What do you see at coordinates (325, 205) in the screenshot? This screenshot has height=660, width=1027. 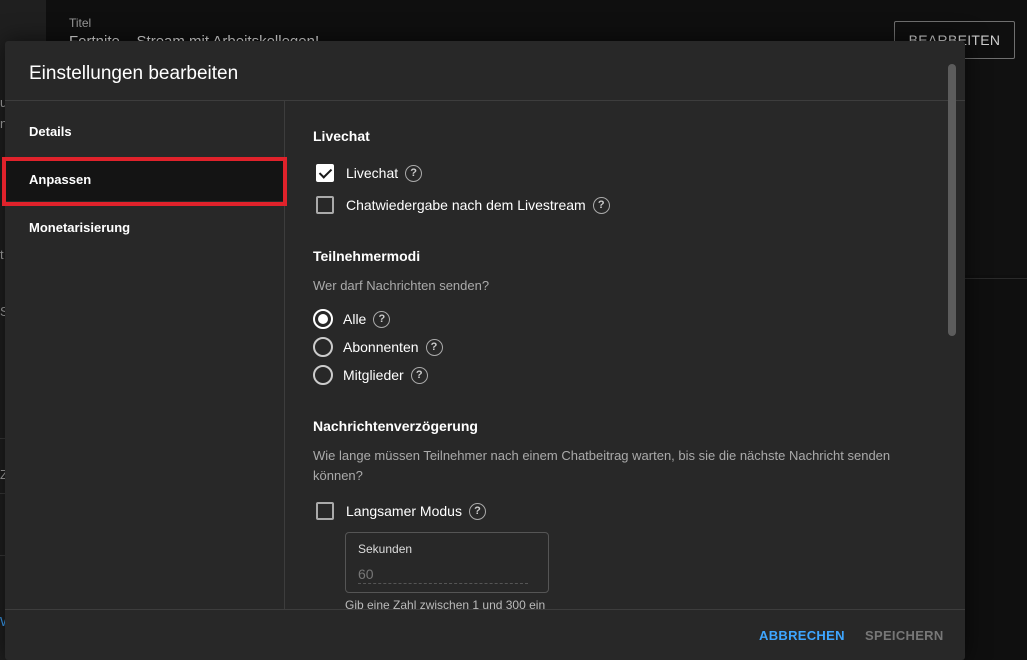 I see `chat-replay-checkbox` at bounding box center [325, 205].